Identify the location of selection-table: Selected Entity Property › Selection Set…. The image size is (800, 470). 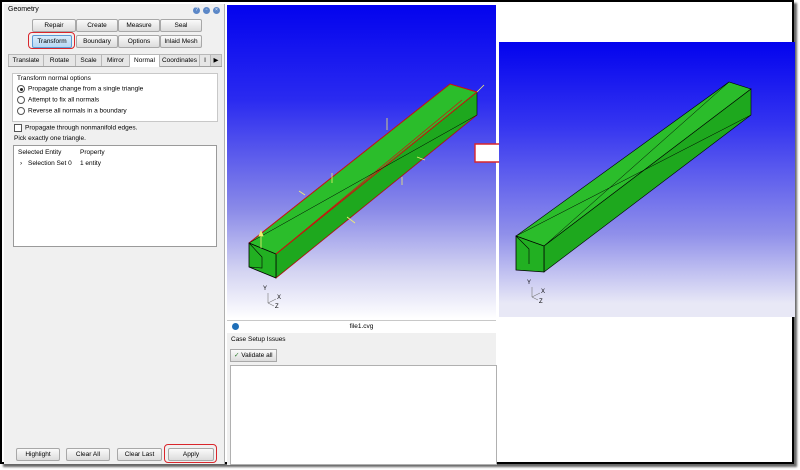
(115, 196).